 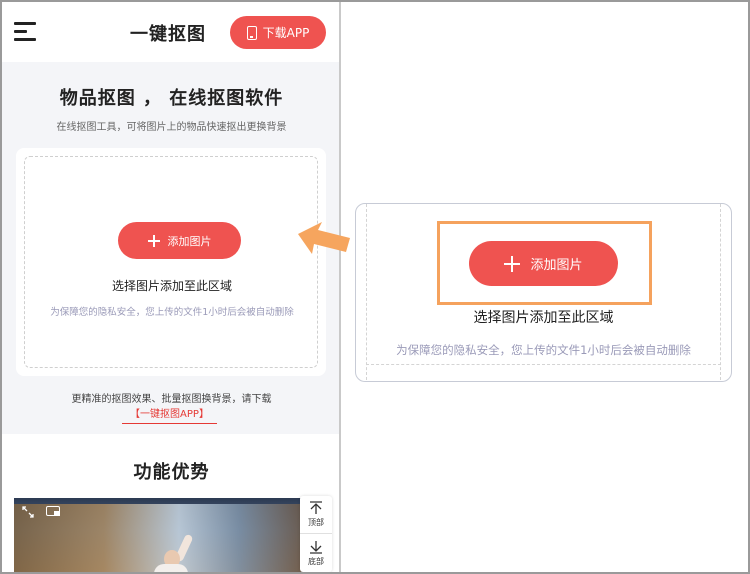 What do you see at coordinates (171, 98) in the screenshot?
I see `hero-title: 物品抠图 ， 在线抠图软件` at bounding box center [171, 98].